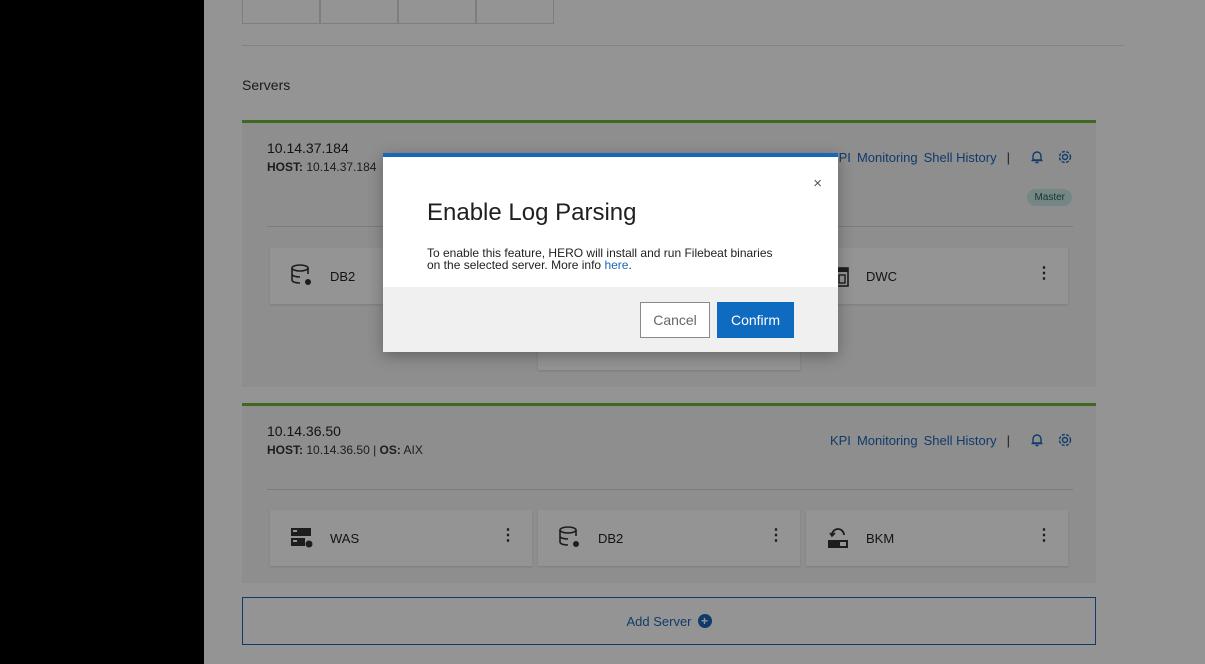 The image size is (1205, 664). I want to click on confirm-button: Confirm, so click(755, 320).